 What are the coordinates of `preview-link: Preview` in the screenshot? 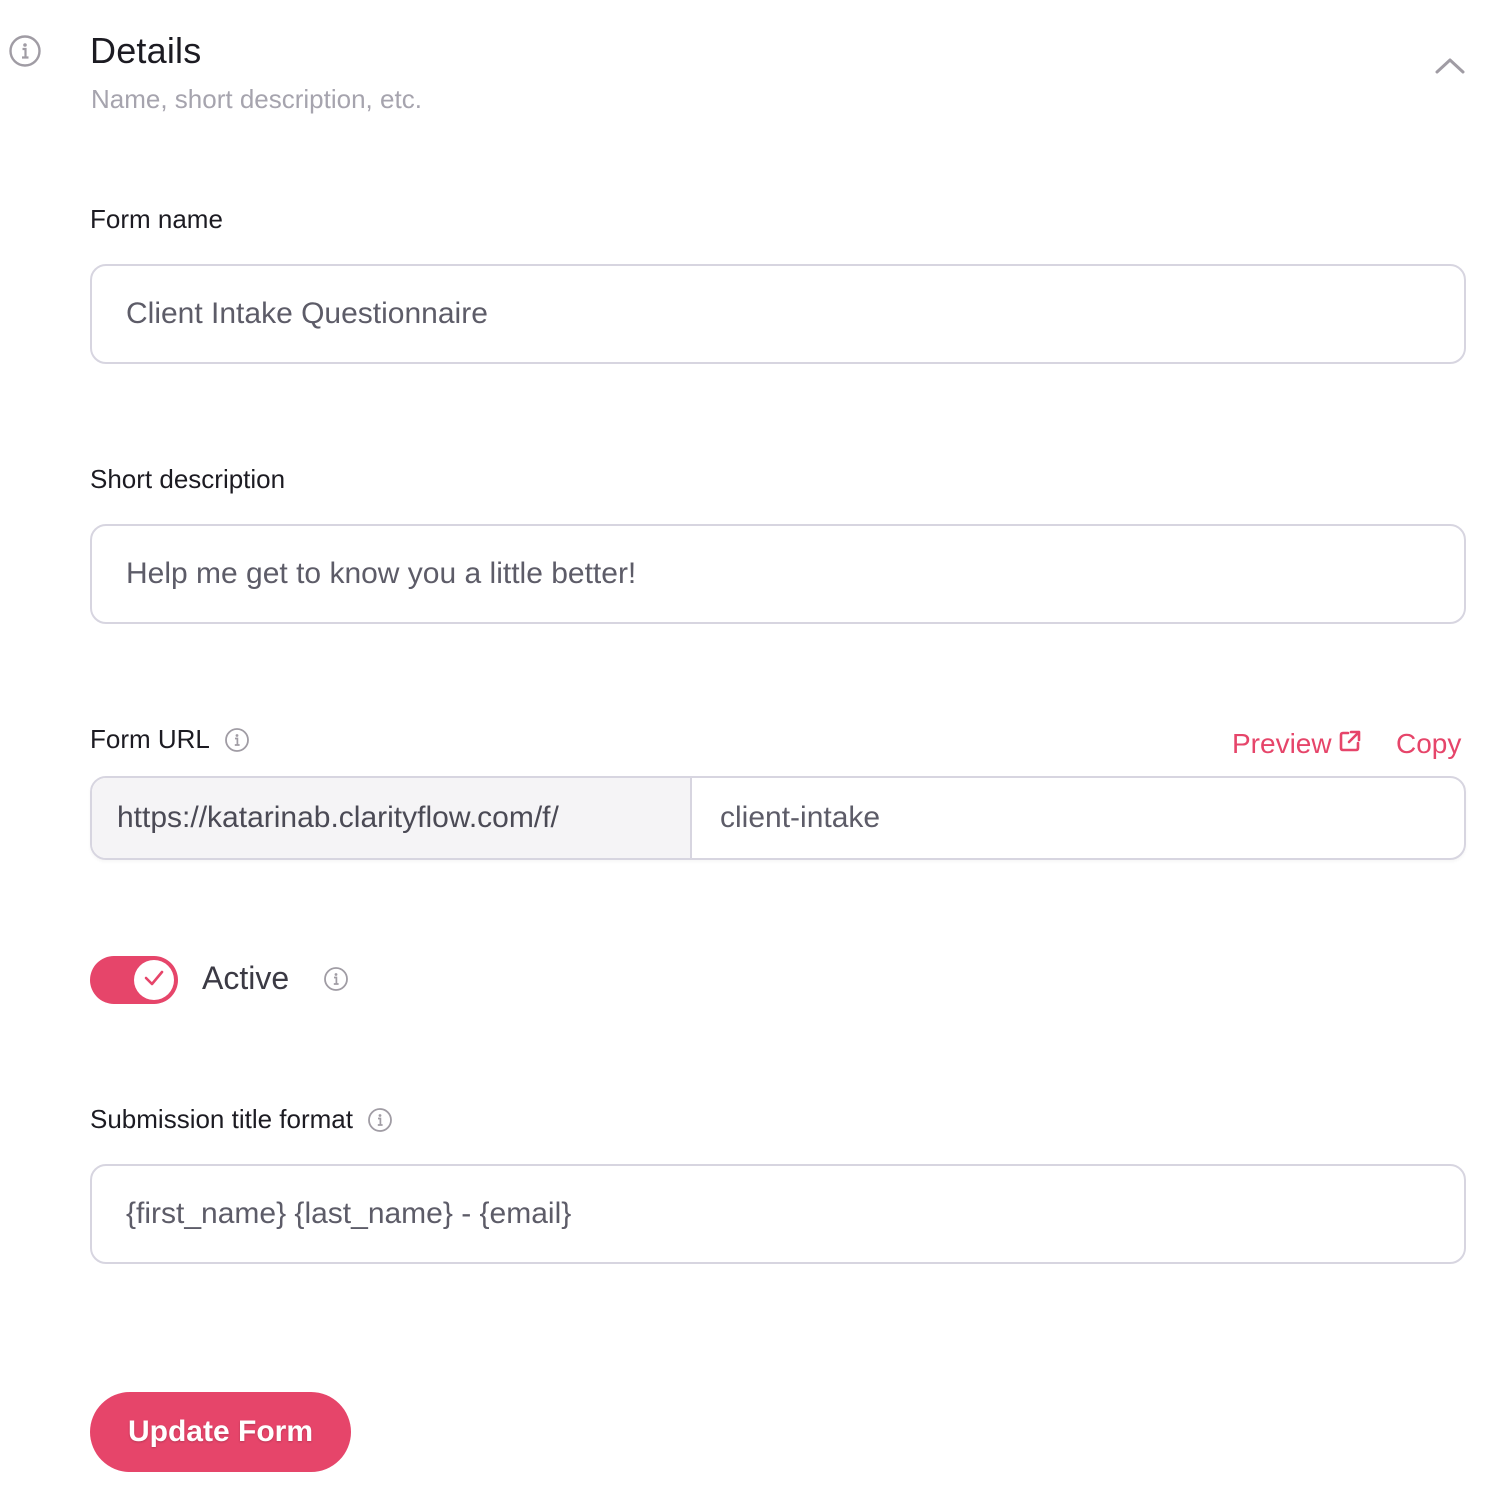 It's located at (1297, 744).